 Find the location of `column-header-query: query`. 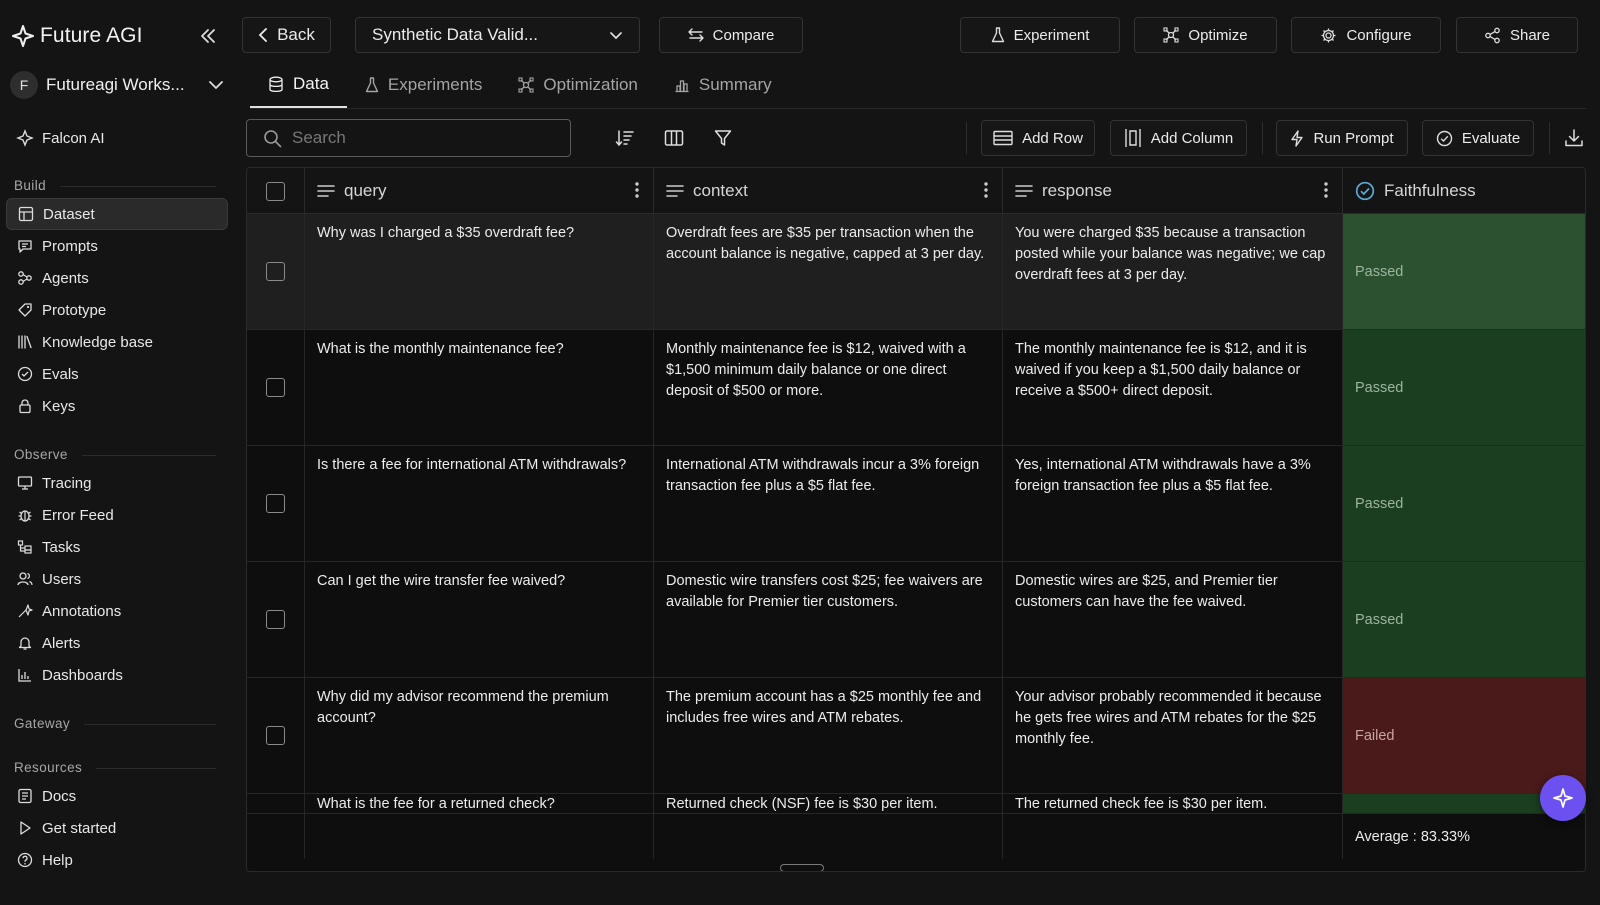

column-header-query: query is located at coordinates (479, 191).